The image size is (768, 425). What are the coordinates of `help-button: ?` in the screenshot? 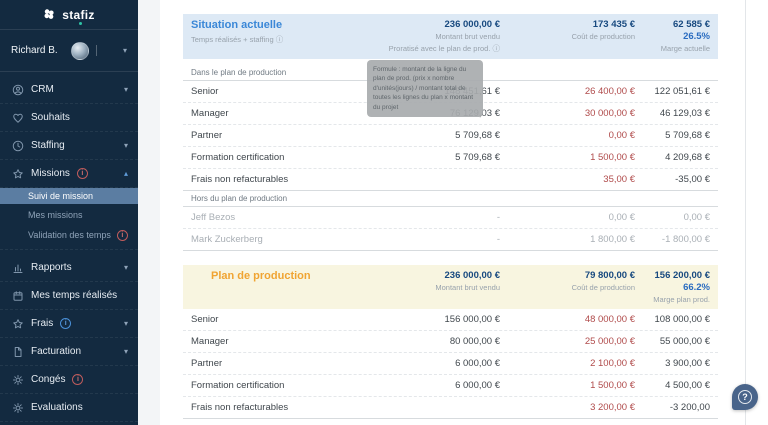 It's located at (745, 397).